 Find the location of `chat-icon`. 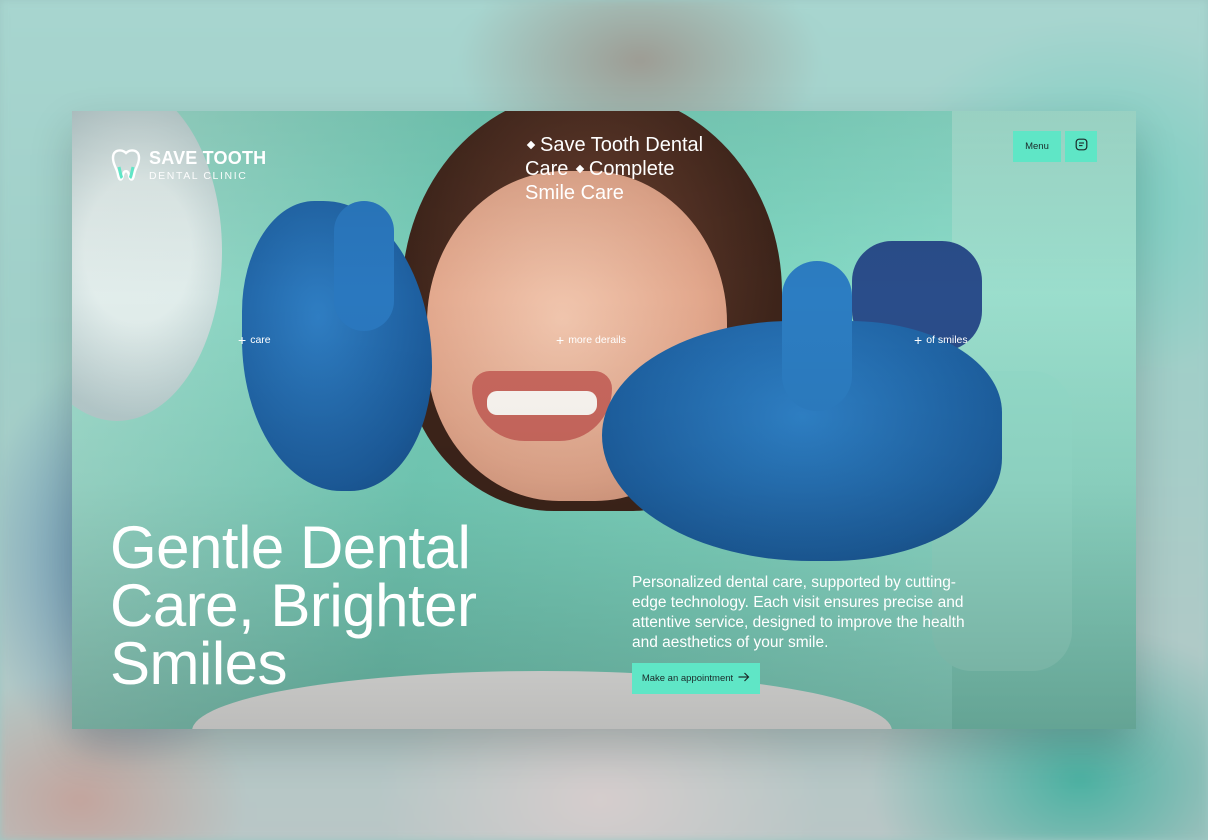

chat-icon is located at coordinates (1081, 147).